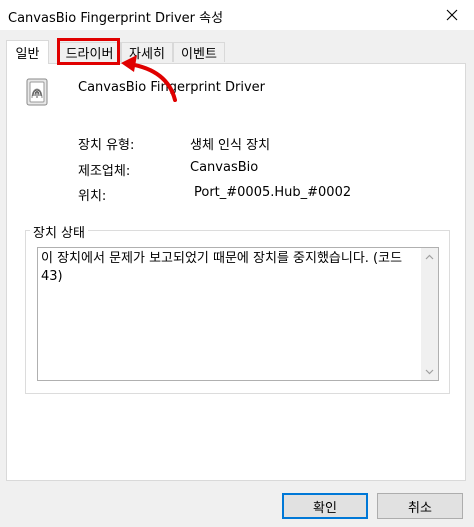 Image resolution: width=474 pixels, height=527 pixels. I want to click on status-scrollbar, so click(429, 314).